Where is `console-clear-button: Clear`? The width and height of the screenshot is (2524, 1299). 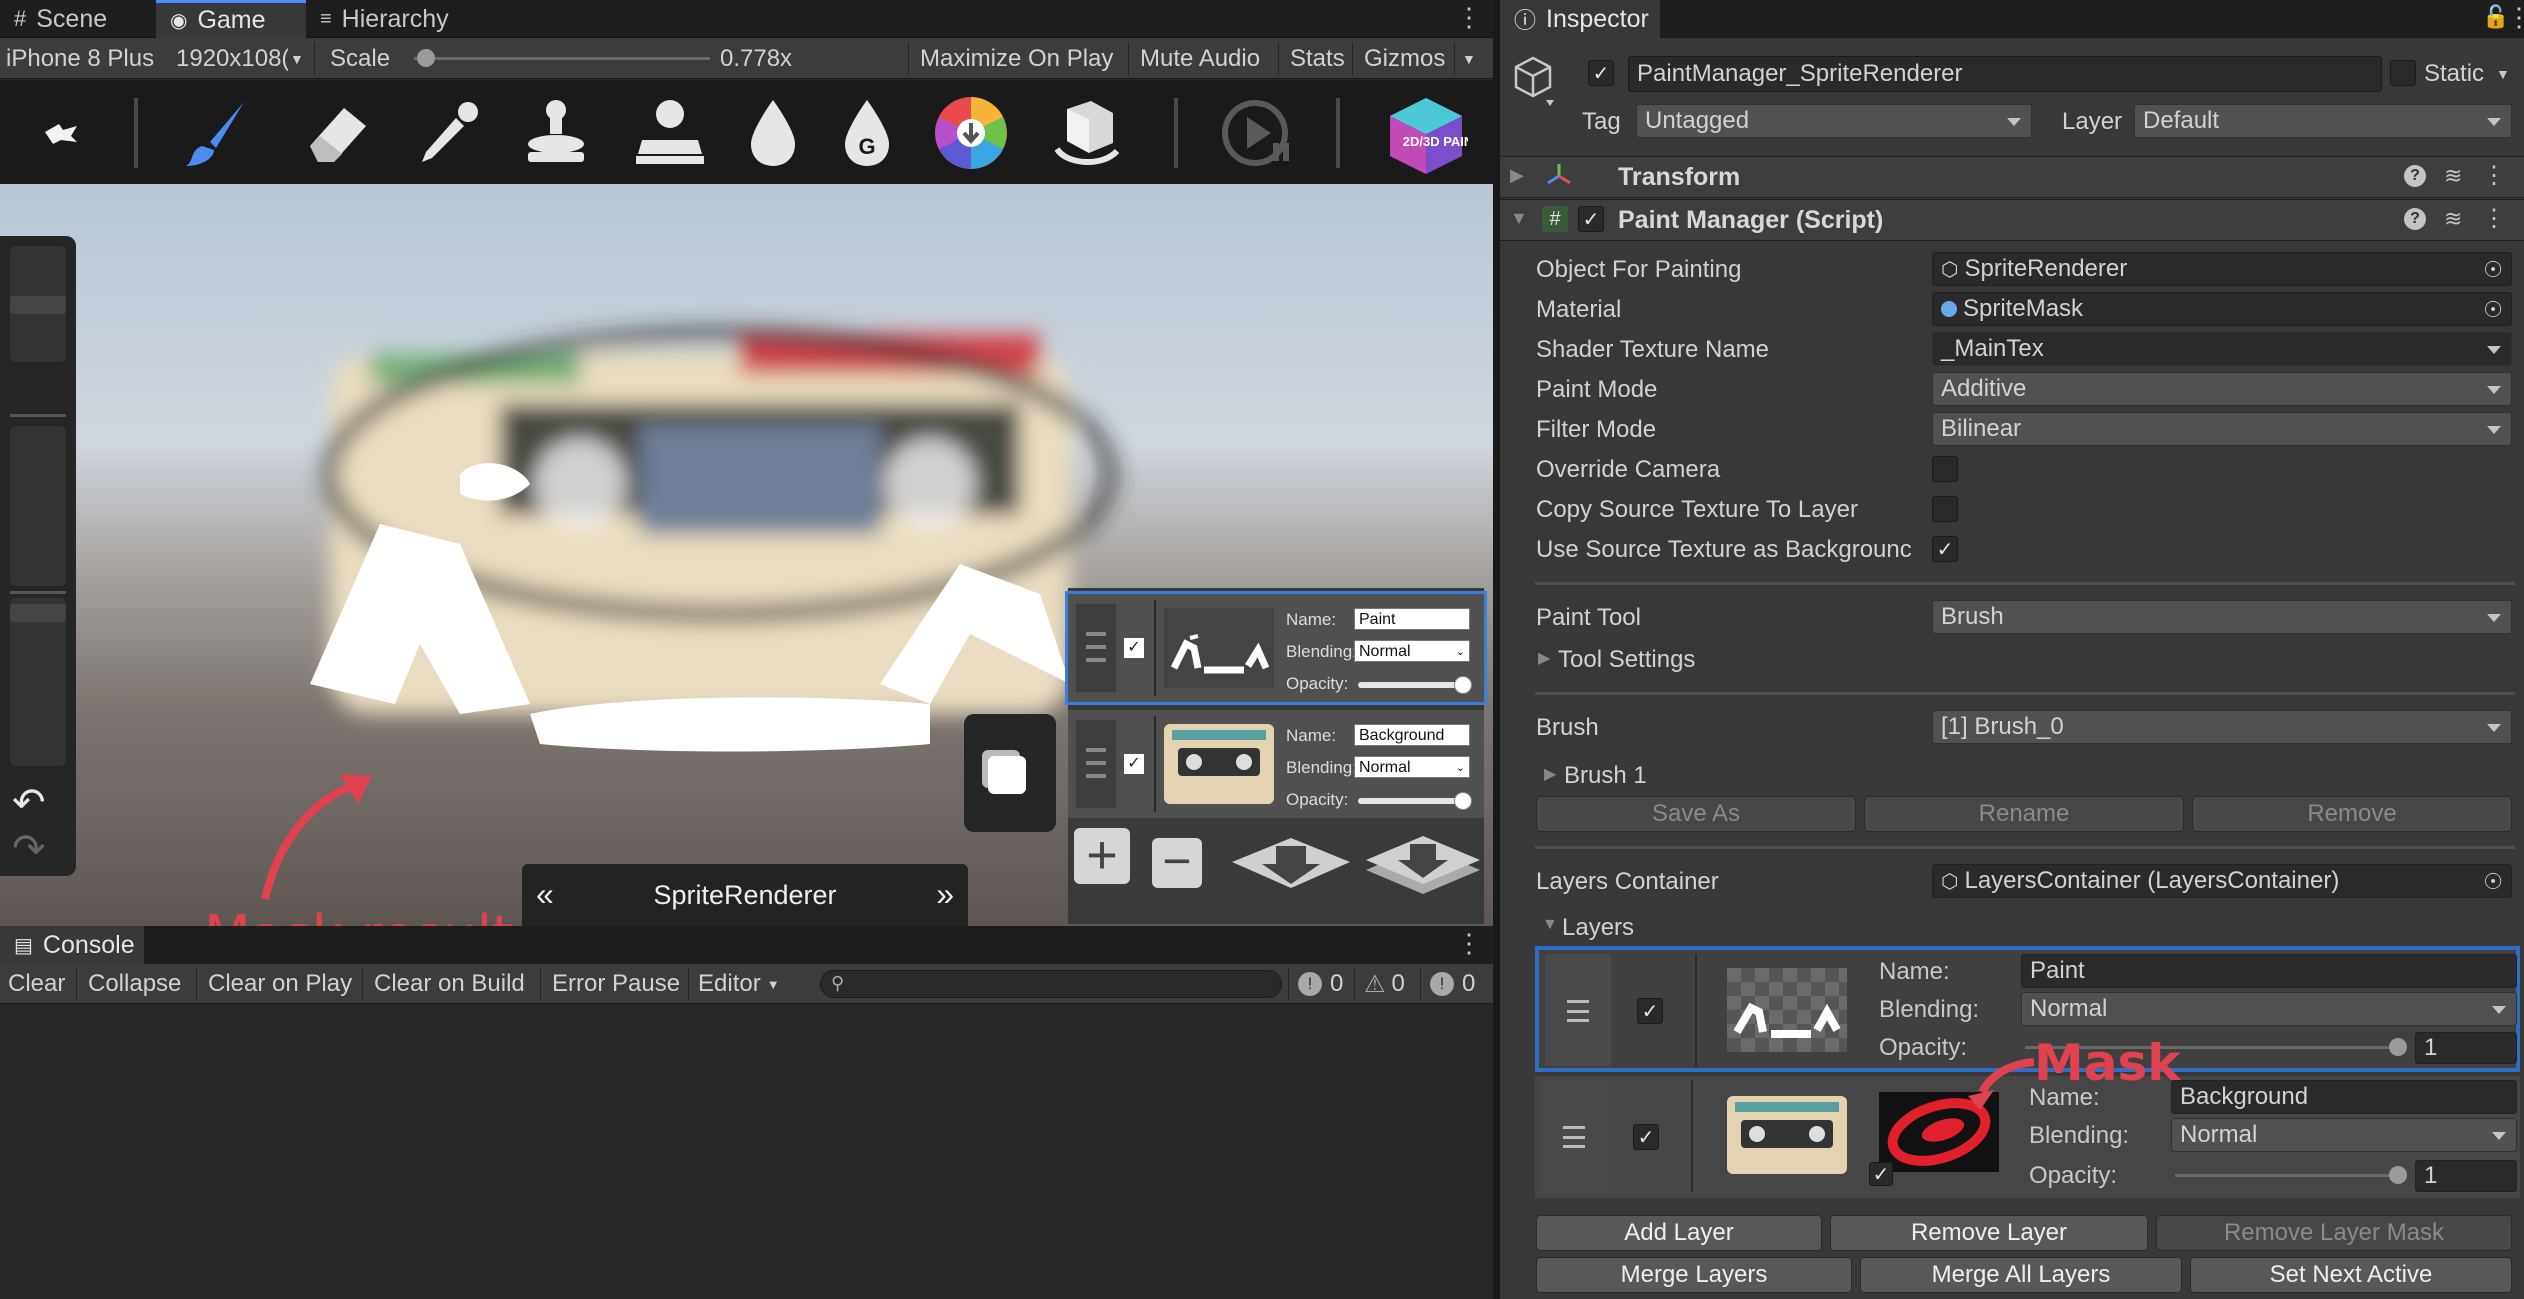
console-clear-button: Clear is located at coordinates (36, 984).